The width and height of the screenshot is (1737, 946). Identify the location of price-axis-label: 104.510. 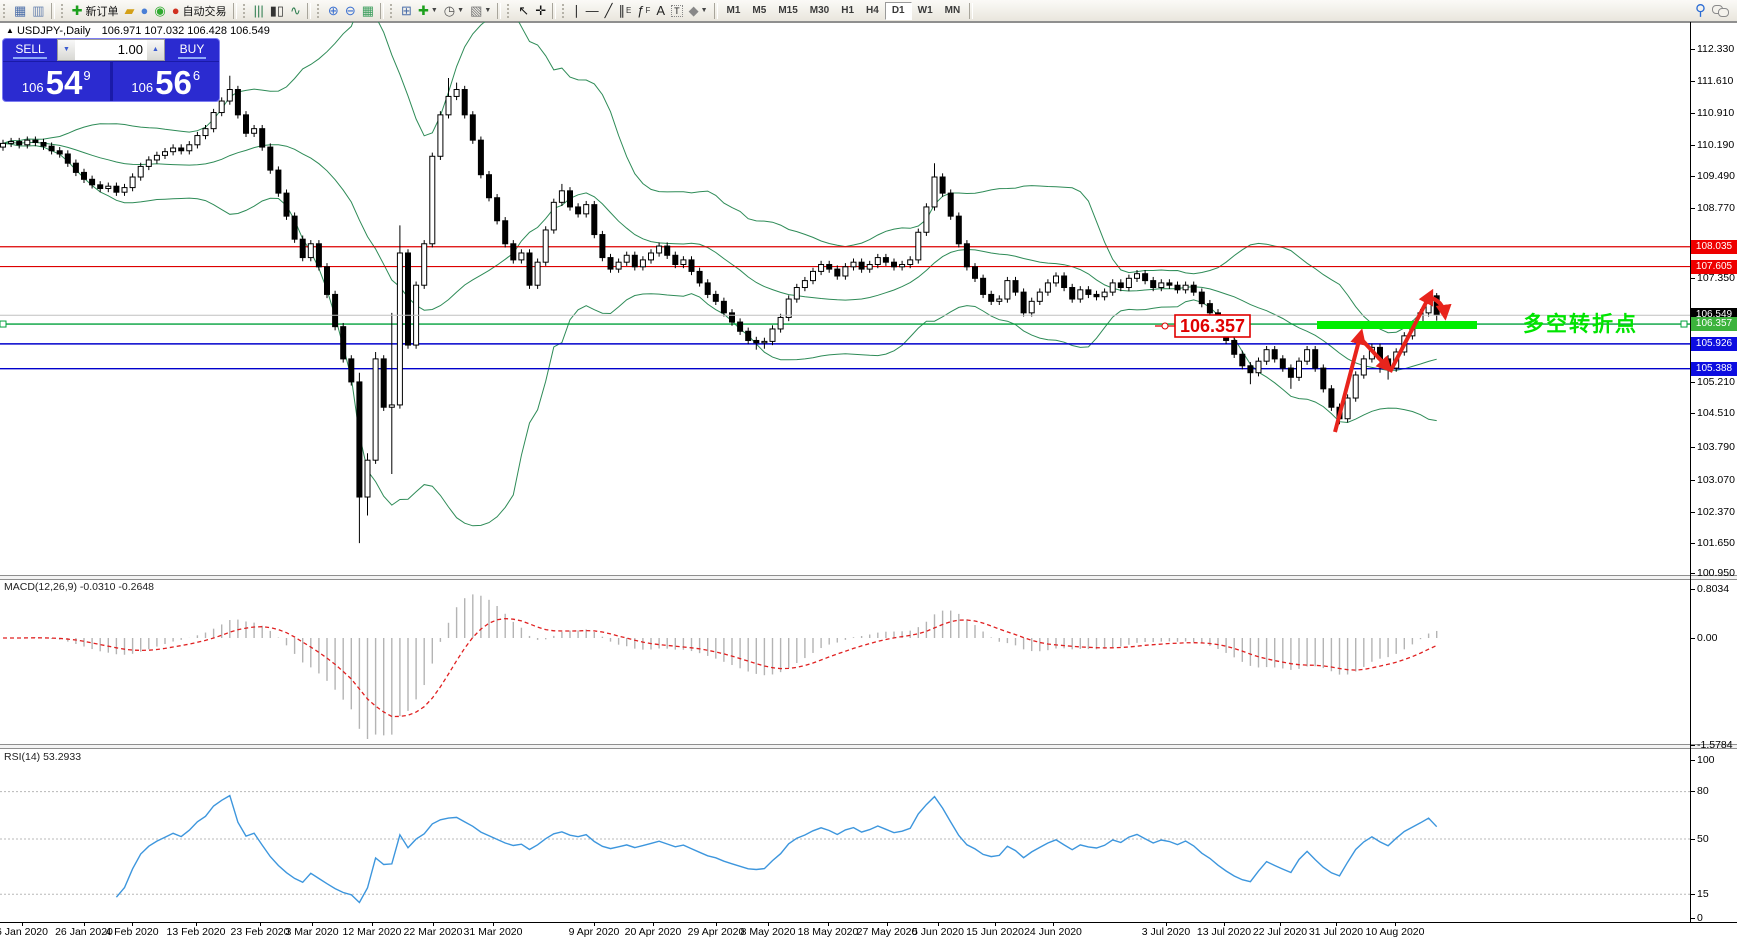
(1716, 413).